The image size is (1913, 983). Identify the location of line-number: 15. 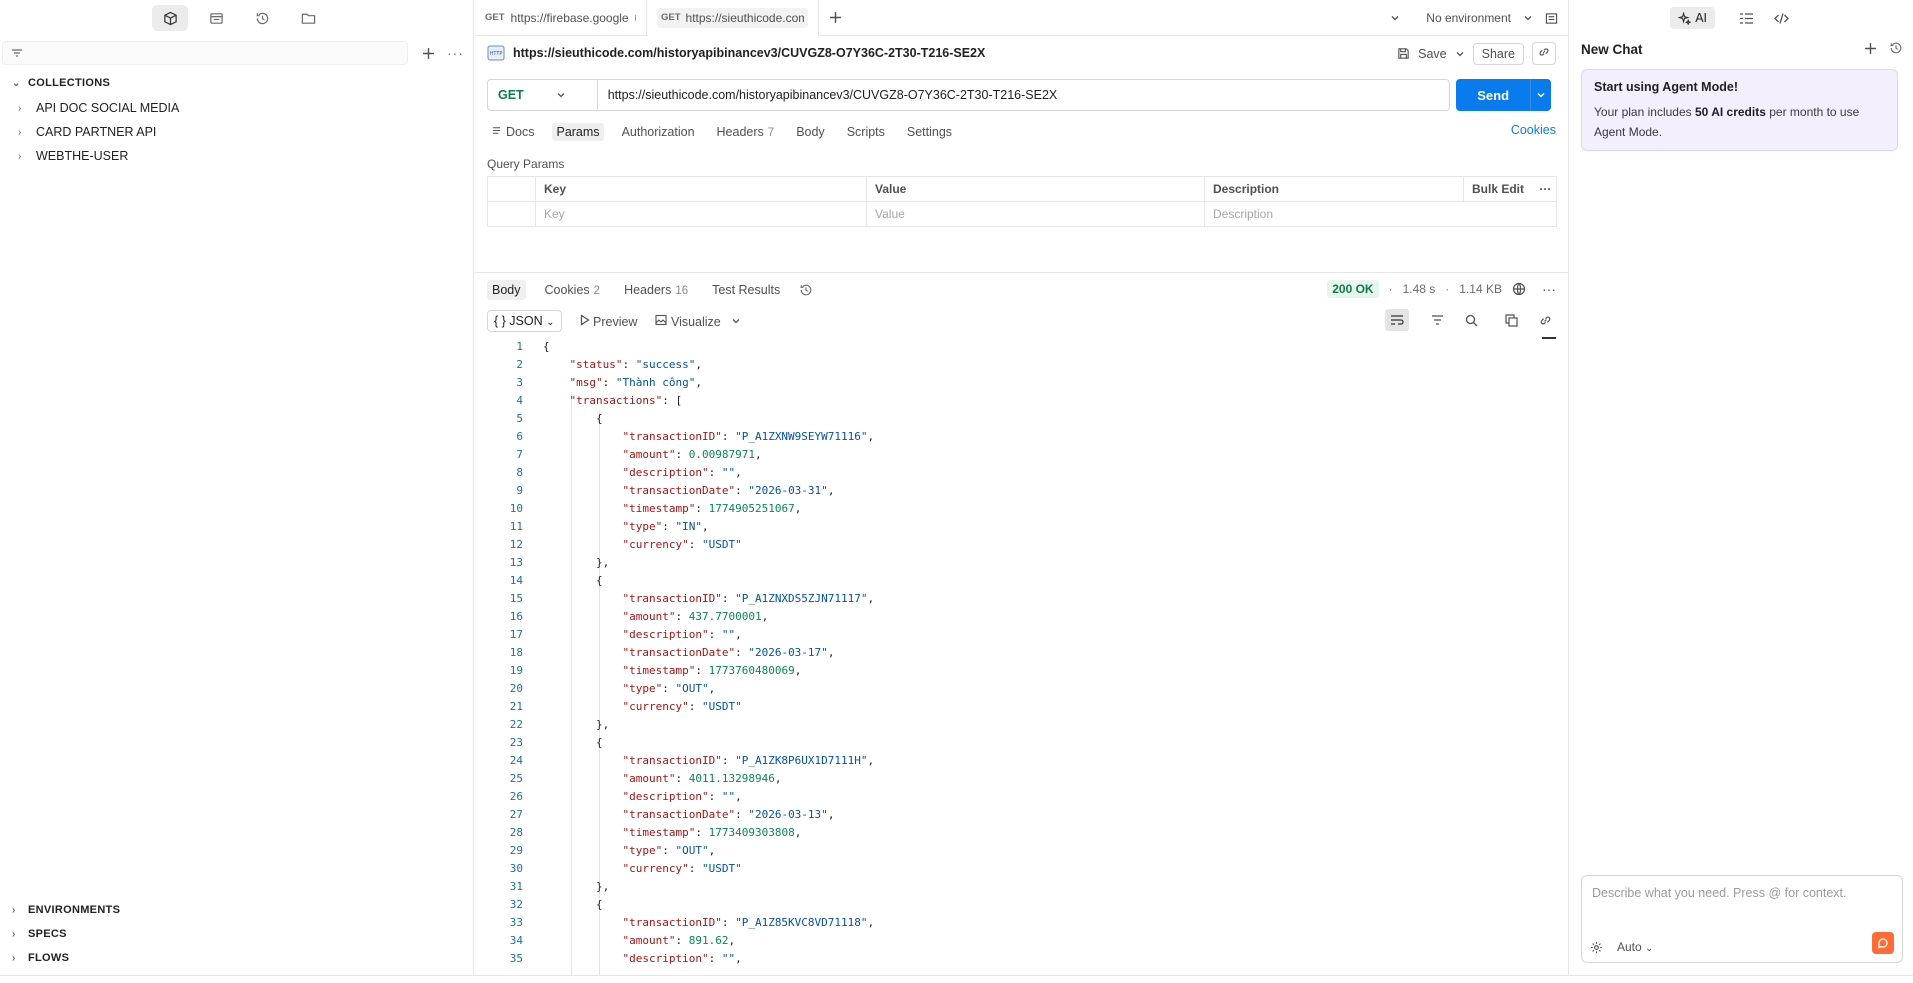
(516, 598).